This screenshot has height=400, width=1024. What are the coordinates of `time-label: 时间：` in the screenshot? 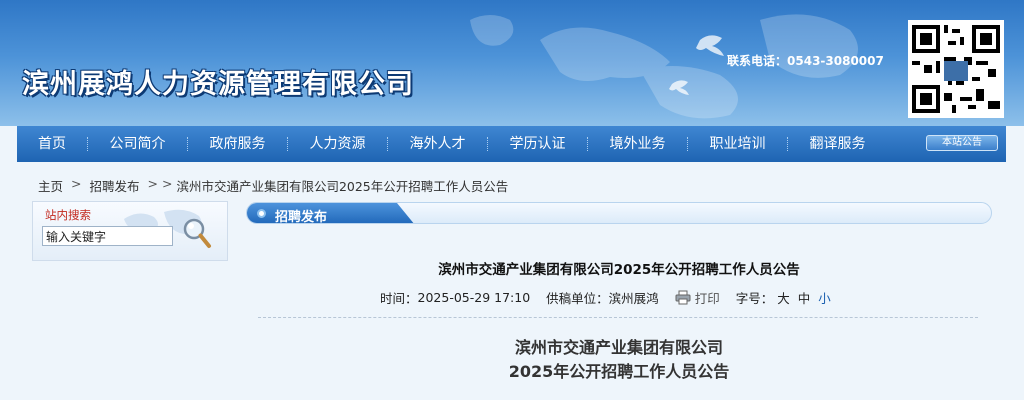 It's located at (399, 298).